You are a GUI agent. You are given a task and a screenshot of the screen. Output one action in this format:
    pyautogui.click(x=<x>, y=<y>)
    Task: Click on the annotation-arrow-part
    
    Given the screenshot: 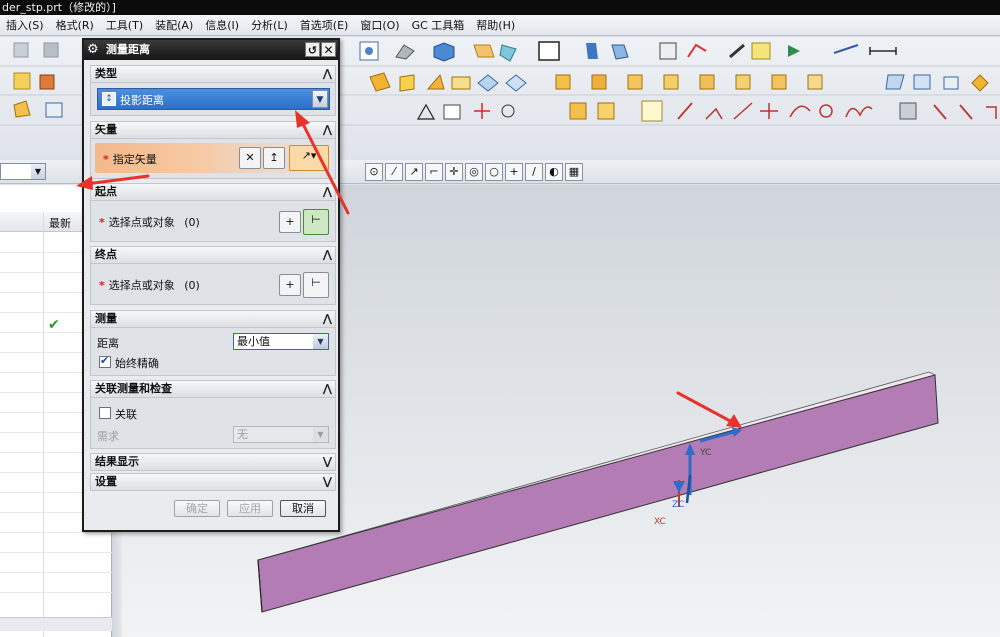 What is the action you would take?
    pyautogui.click(x=705, y=407)
    